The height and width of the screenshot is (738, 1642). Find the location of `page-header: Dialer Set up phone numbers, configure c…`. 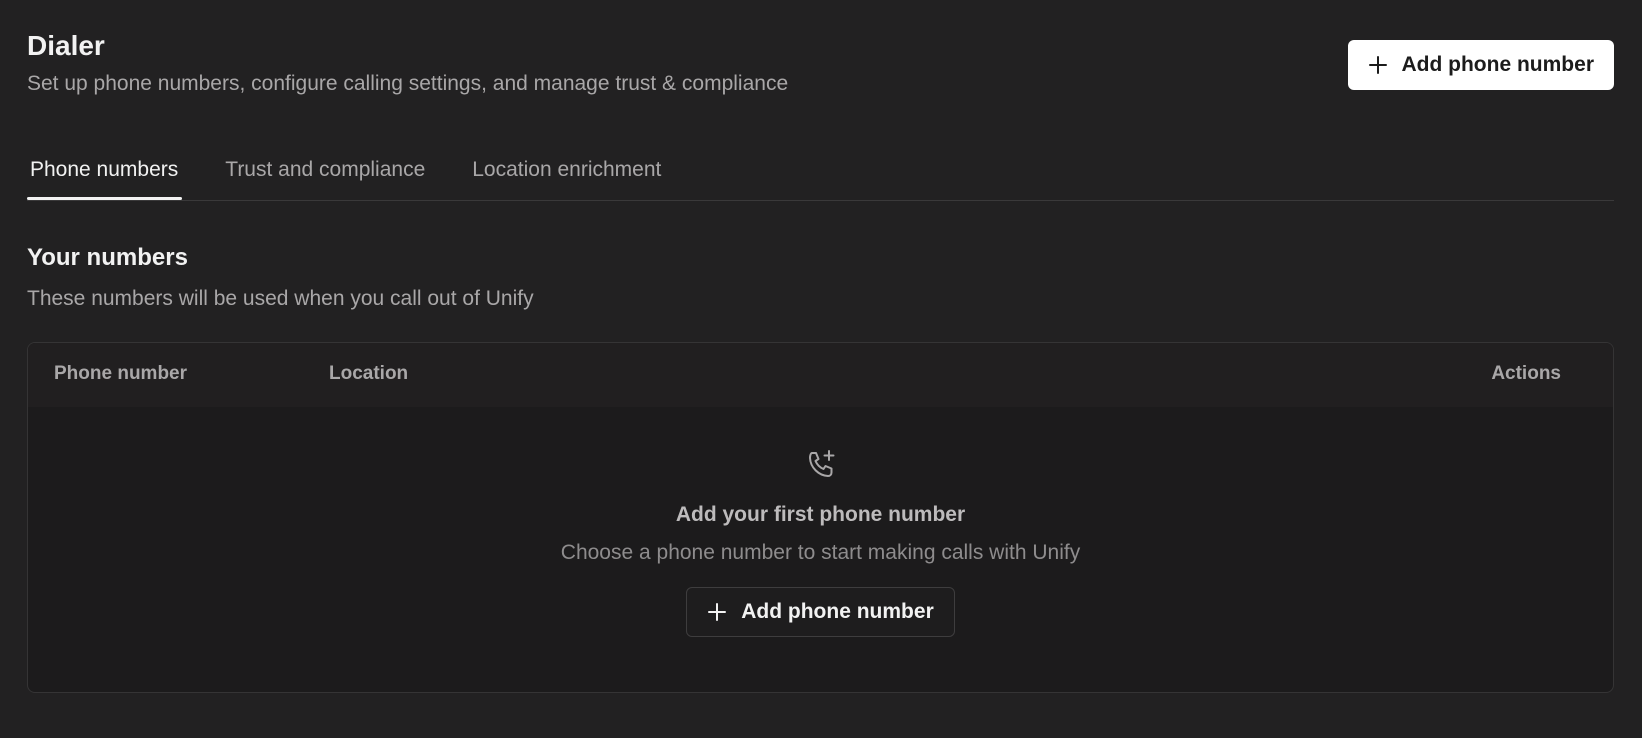

page-header: Dialer Set up phone numbers, configure c… is located at coordinates (407, 63).